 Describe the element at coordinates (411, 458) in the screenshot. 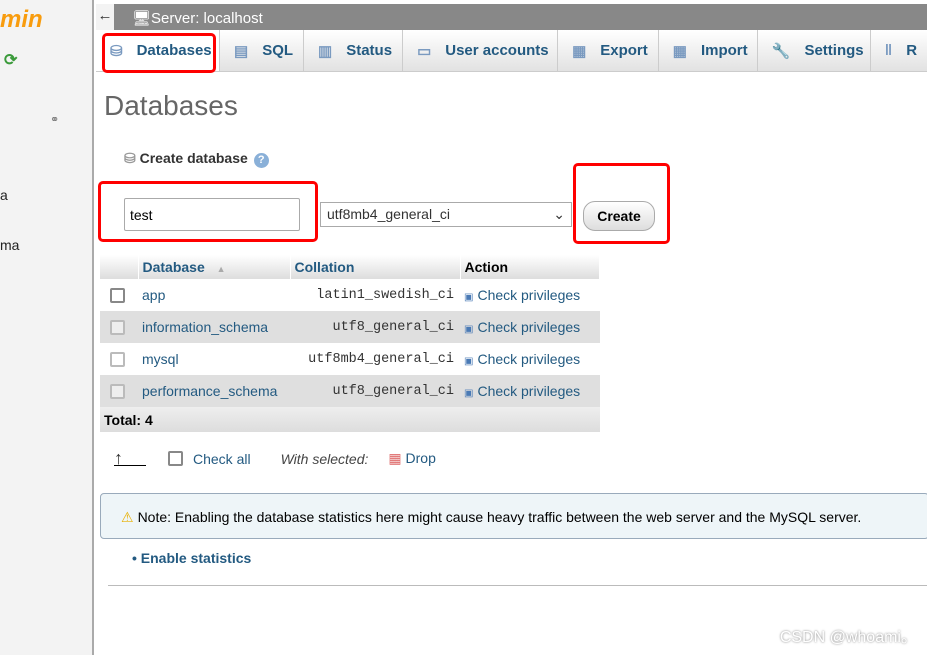

I see `drop-button: ▦ Drop` at that location.